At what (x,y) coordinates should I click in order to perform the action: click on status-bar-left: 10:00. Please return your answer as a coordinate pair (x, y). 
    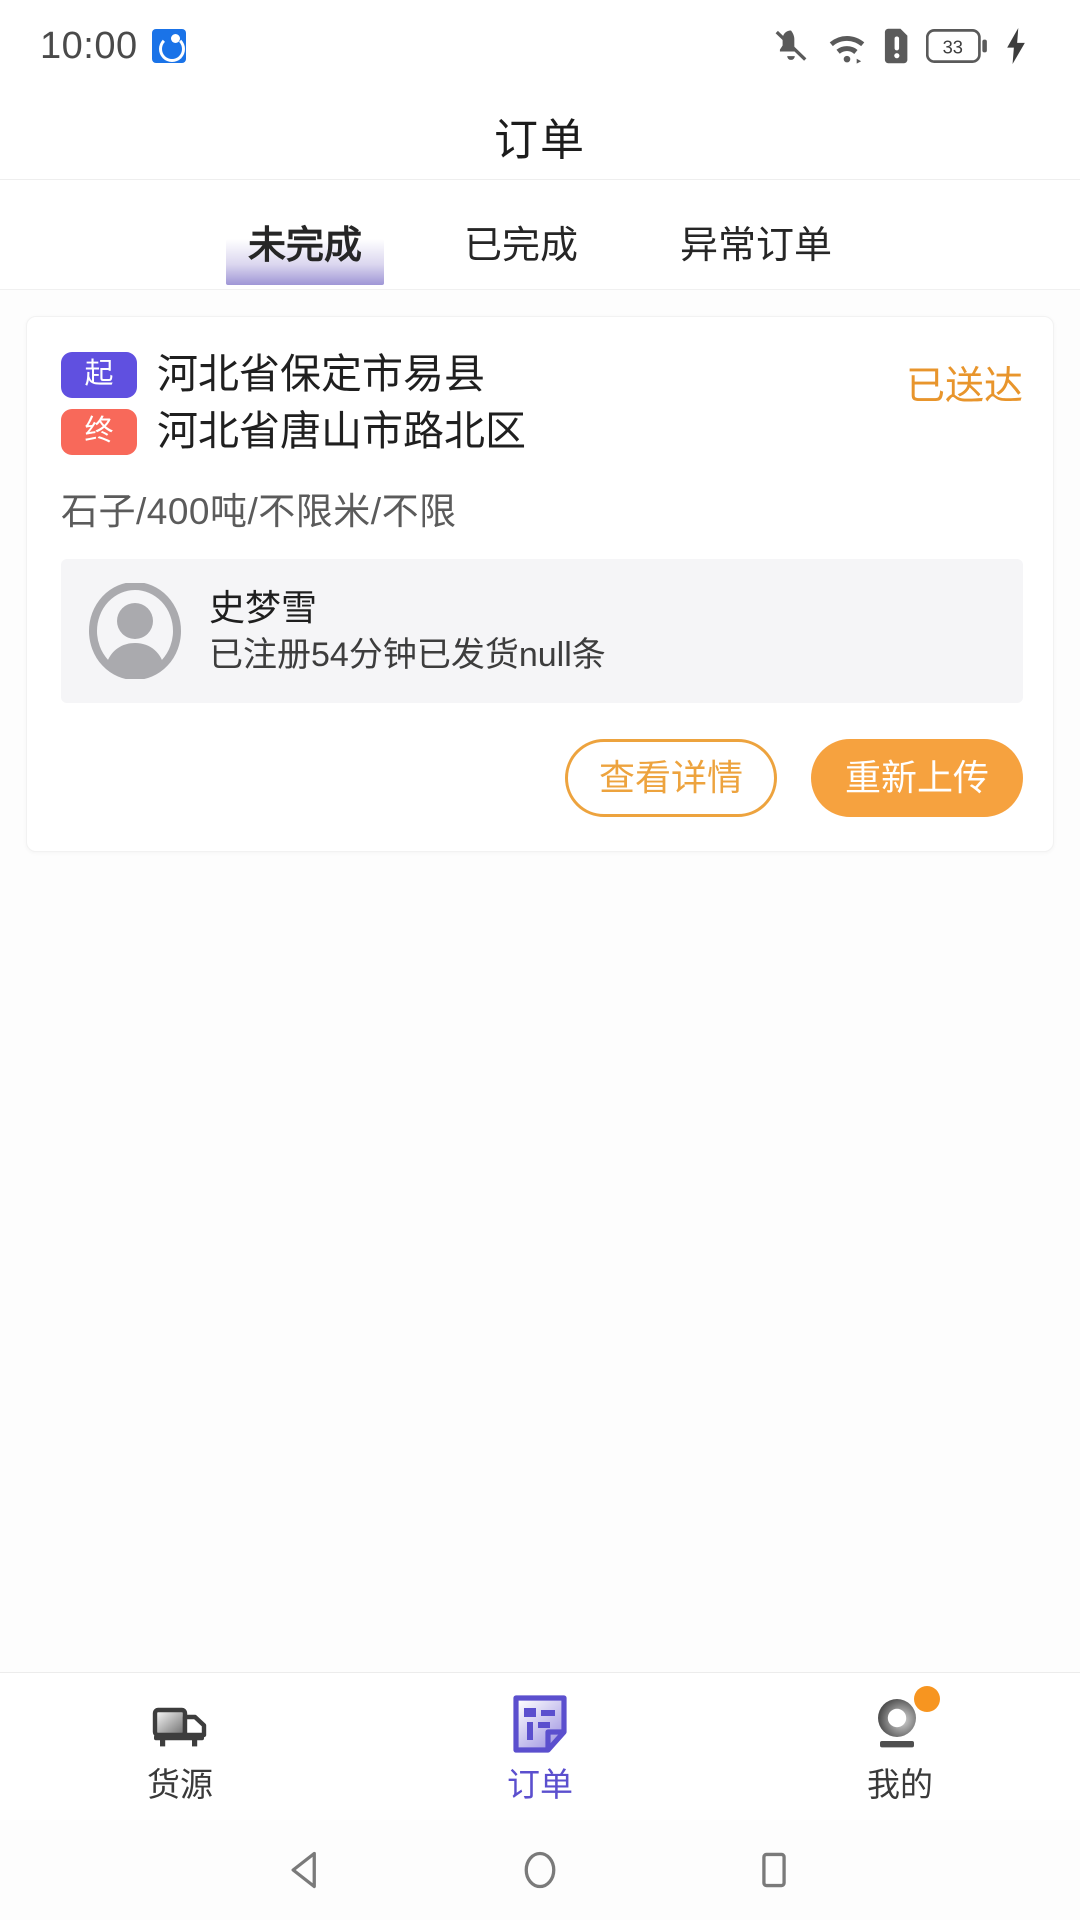
    Looking at the image, I should click on (113, 46).